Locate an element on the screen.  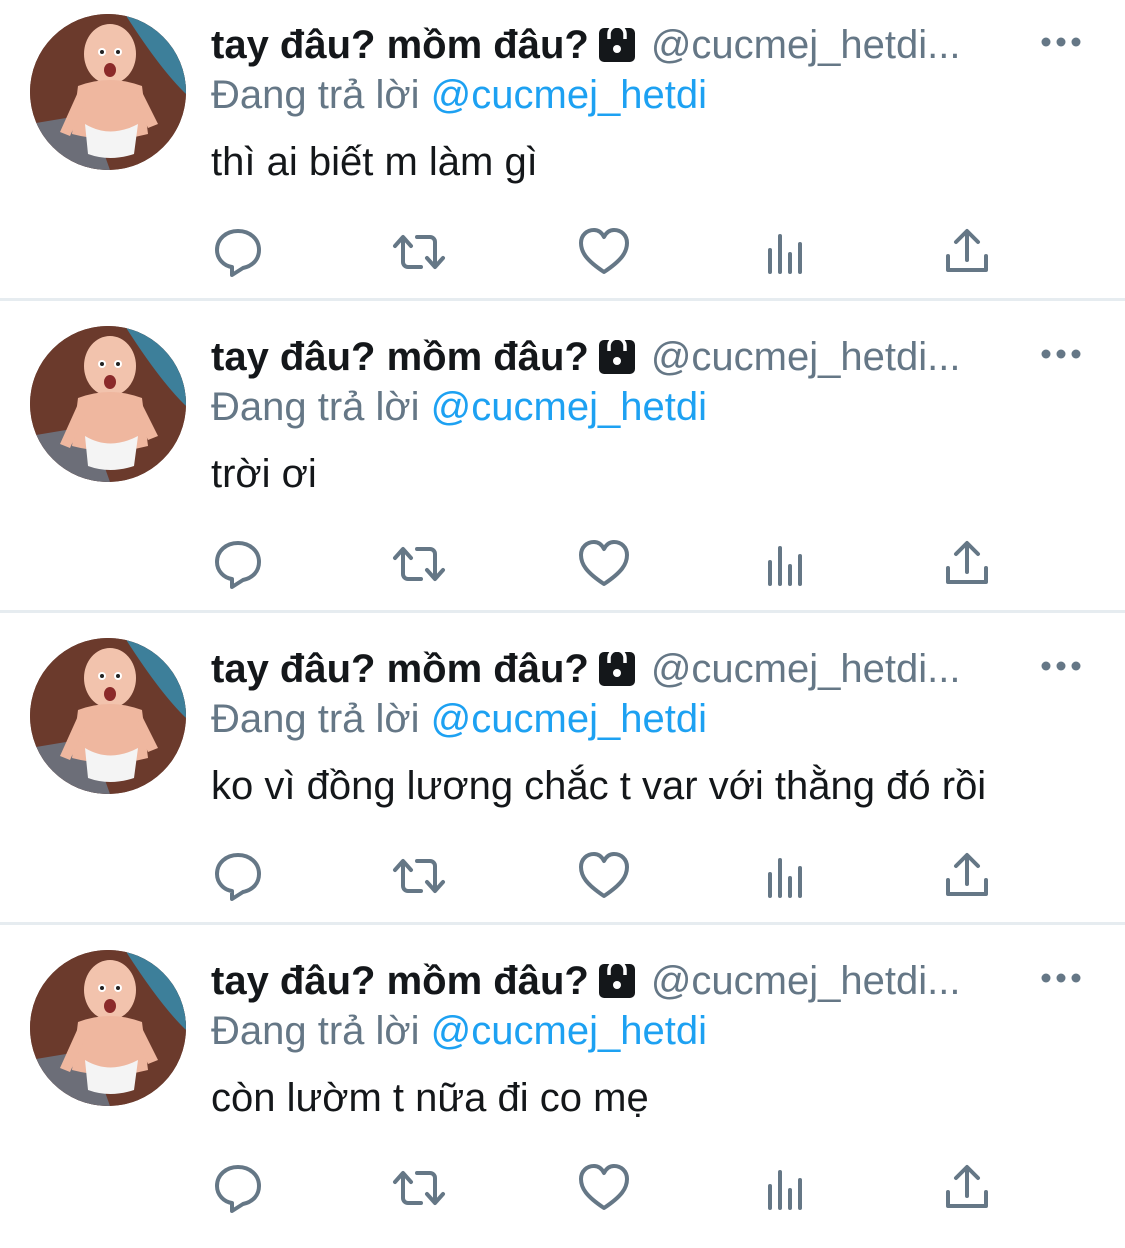
tweet-text: còn lườm t nữa đi co mẹ is located at coordinates (430, 1098).